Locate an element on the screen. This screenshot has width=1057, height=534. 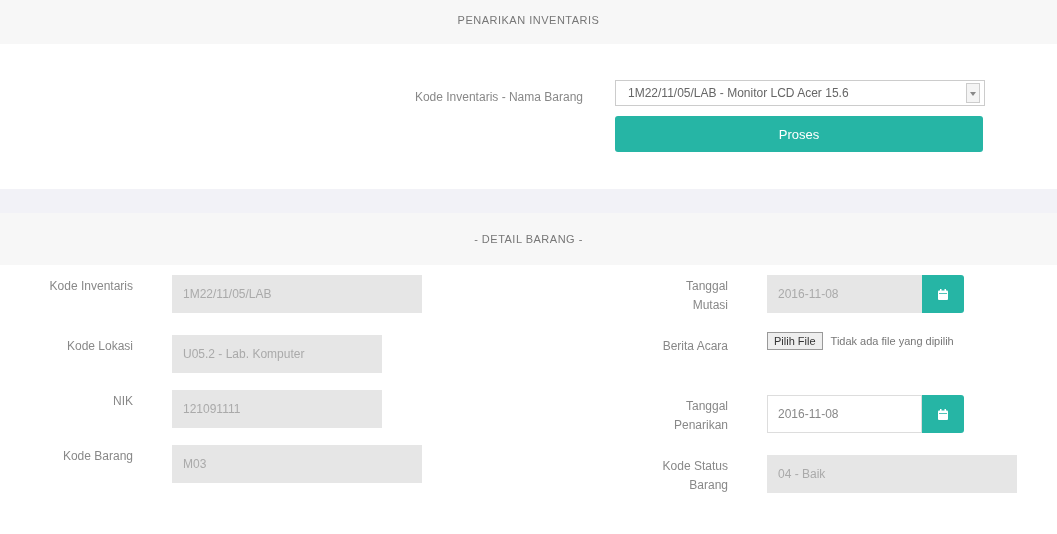
field-label: Kode Status Barang is located at coordinates (694, 476).